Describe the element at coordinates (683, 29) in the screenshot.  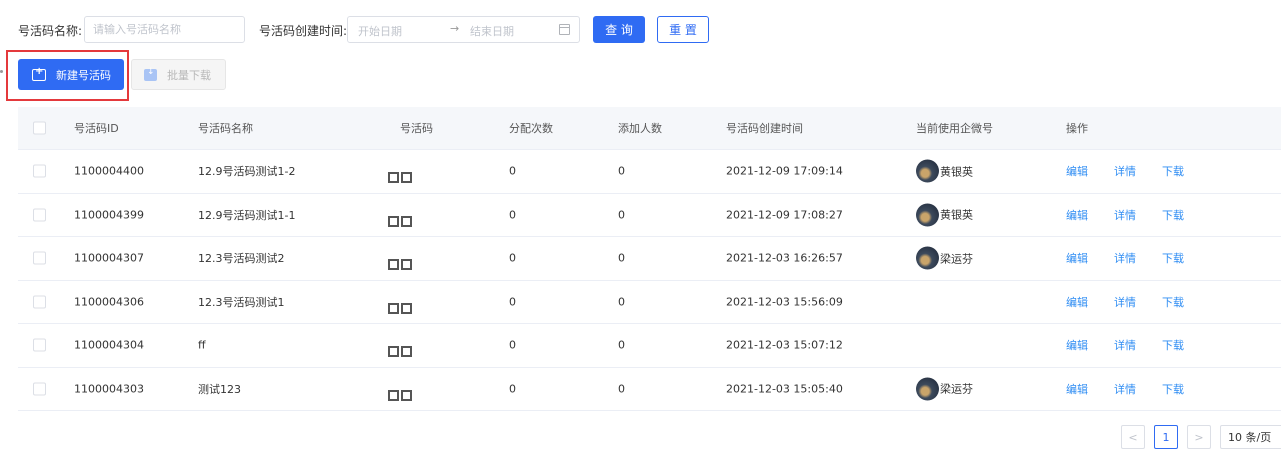
I see `reset-button: 重 置` at that location.